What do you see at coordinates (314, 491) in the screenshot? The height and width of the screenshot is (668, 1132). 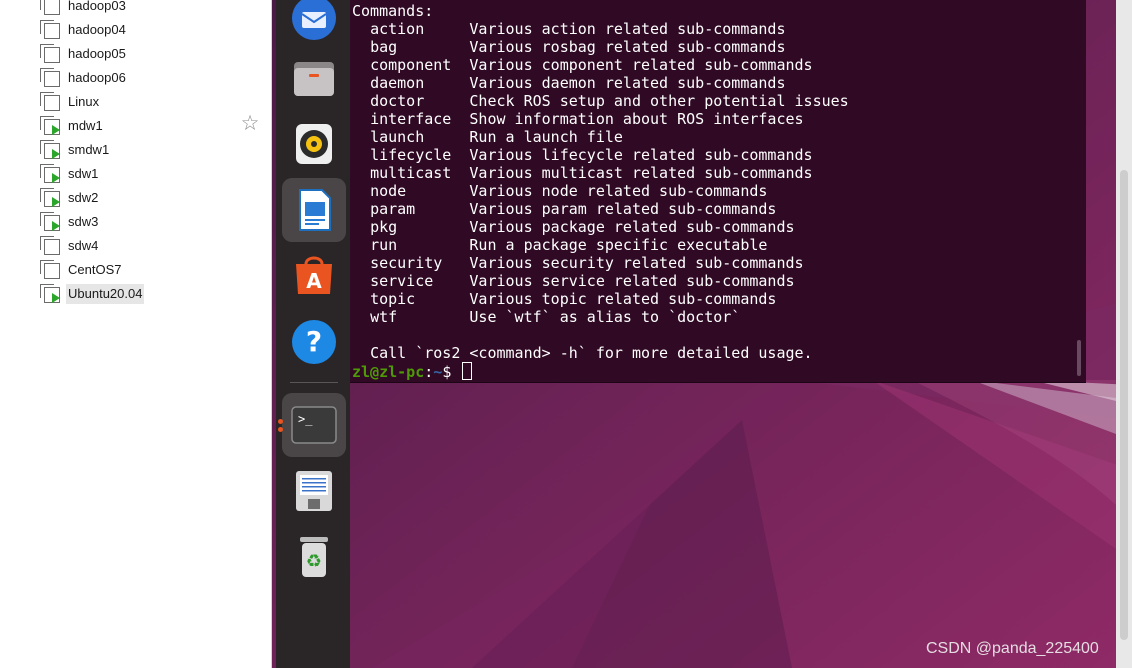 I see `text-editor-icon` at bounding box center [314, 491].